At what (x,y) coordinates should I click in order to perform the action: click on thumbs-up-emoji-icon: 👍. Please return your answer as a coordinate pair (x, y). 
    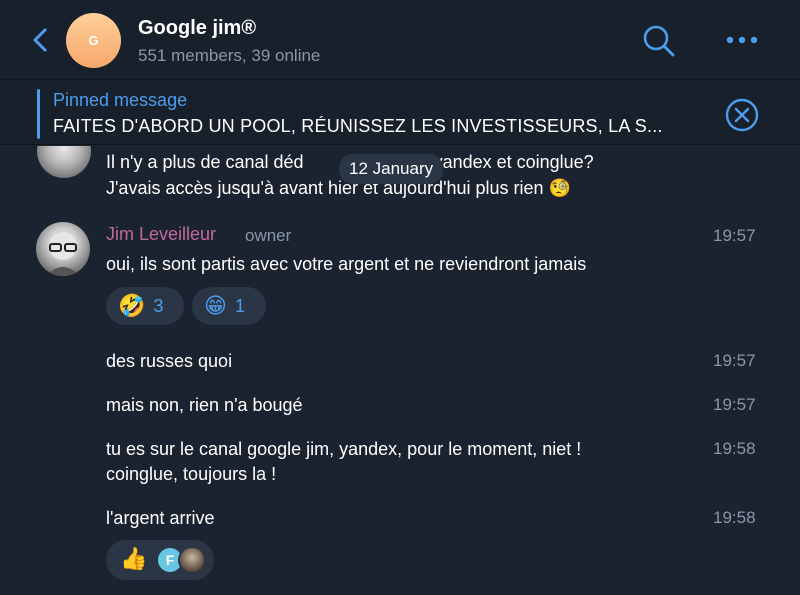
    Looking at the image, I should click on (134, 558).